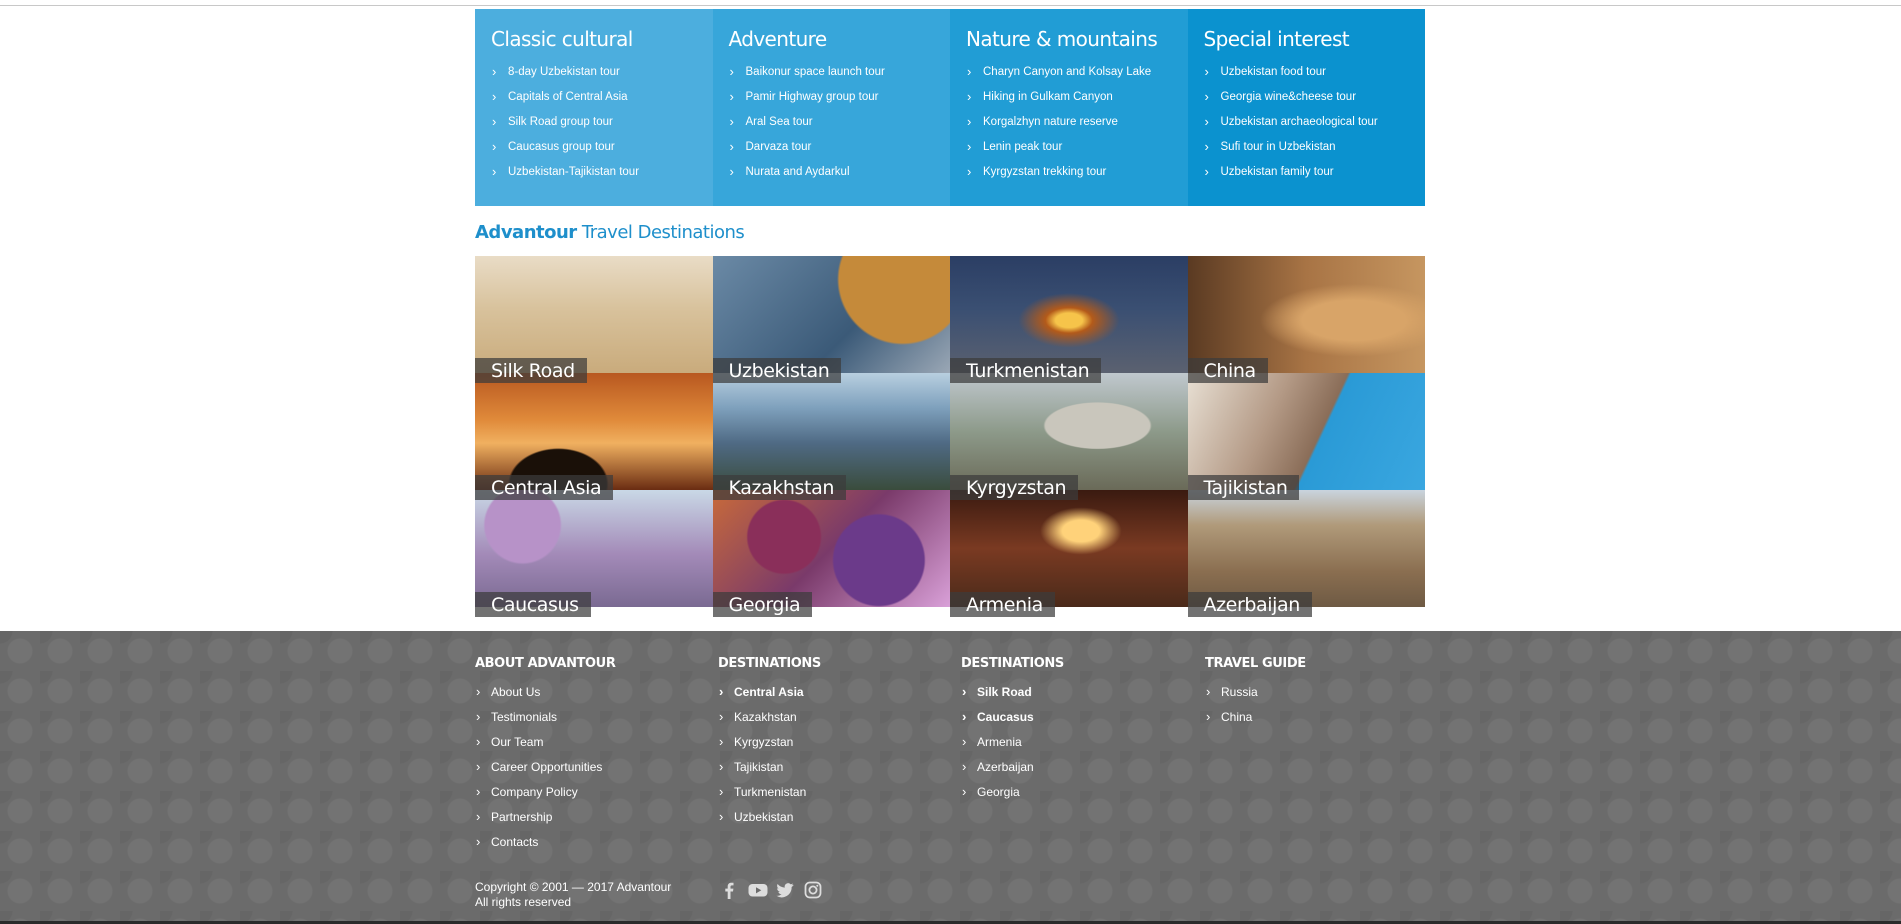 This screenshot has width=1901, height=924. I want to click on tour-link: Uzbekistan archaeological tour, so click(1315, 122).